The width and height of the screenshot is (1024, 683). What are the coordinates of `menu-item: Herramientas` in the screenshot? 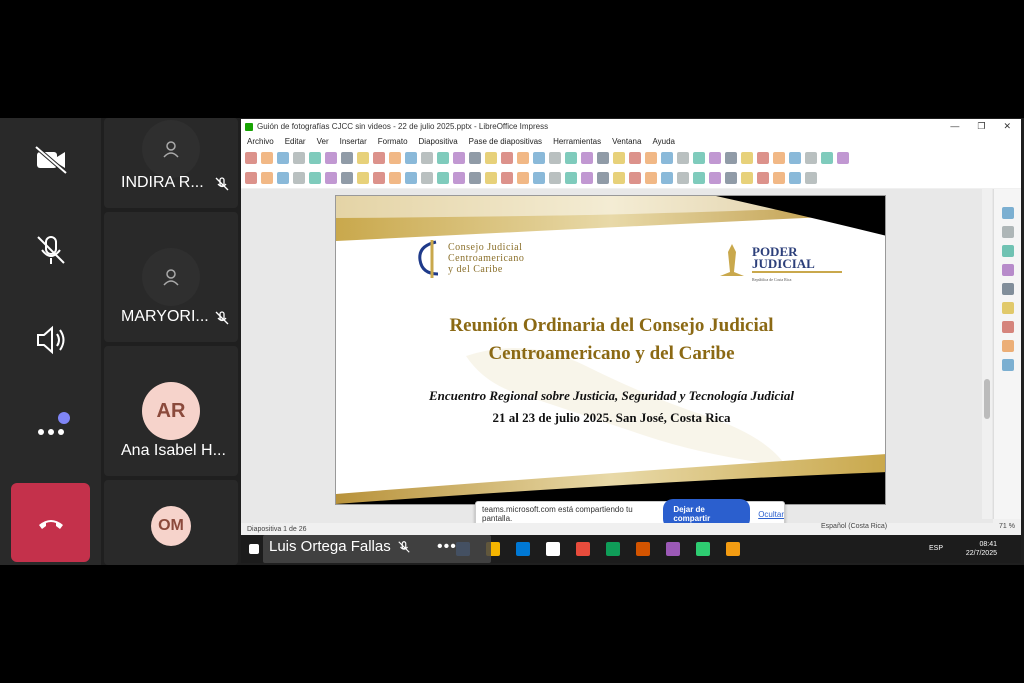 It's located at (577, 141).